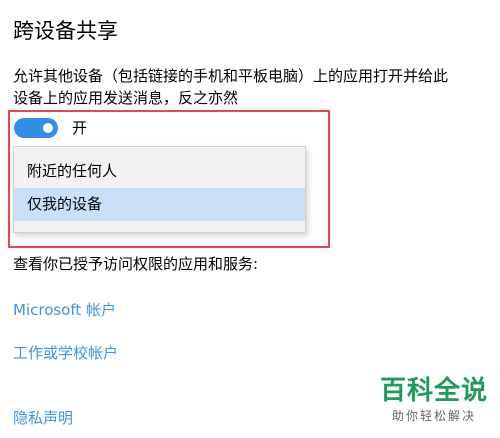 The width and height of the screenshot is (500, 438). Describe the element at coordinates (136, 264) in the screenshot. I see `permissions-heading: 查看你已授予访问权限的应用和服务:` at that location.